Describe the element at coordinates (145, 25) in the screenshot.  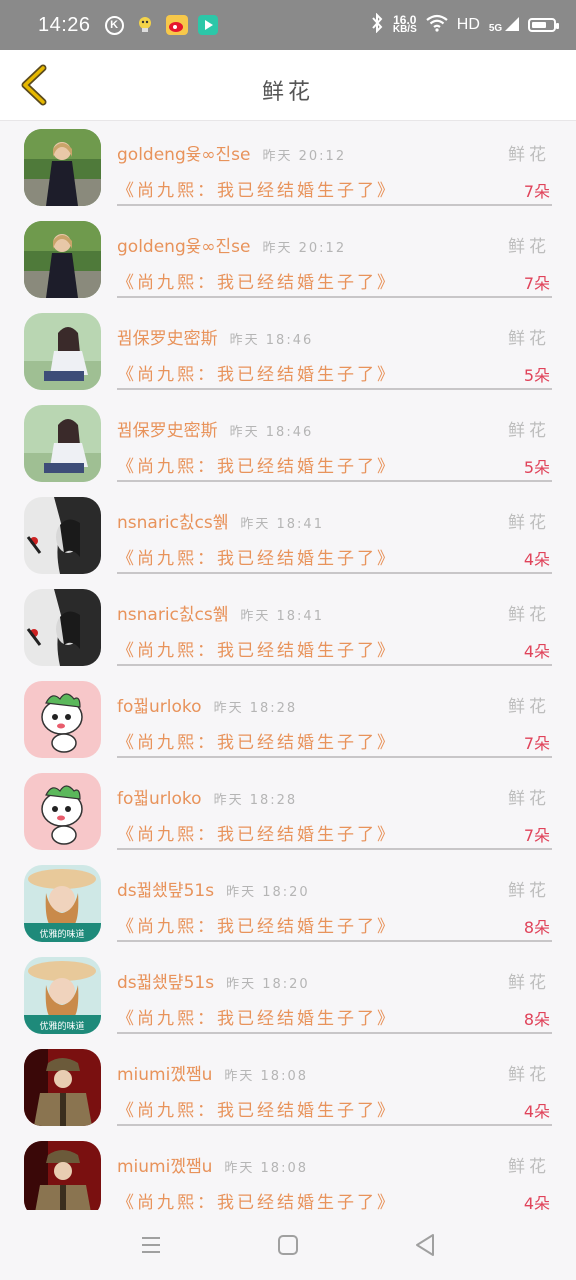
I see `bulb-icon` at that location.